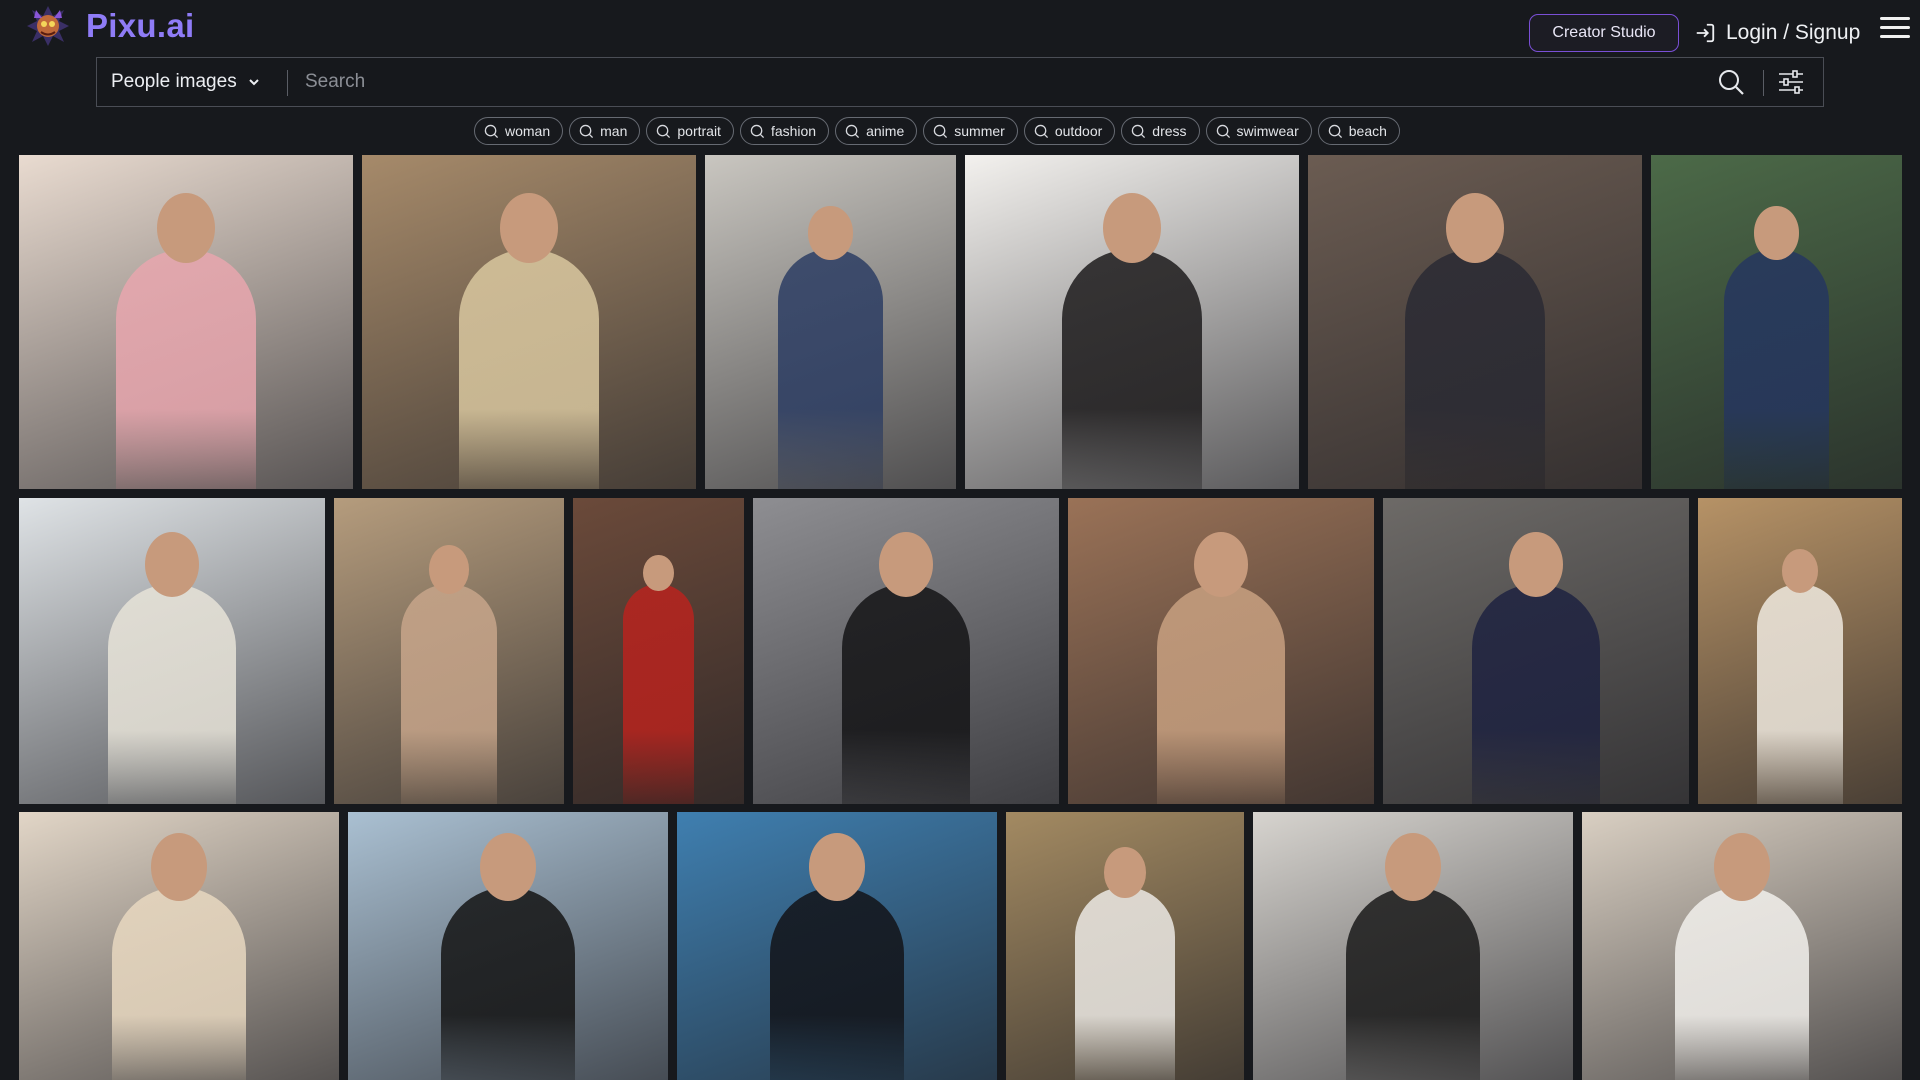 This screenshot has width=1920, height=1080. What do you see at coordinates (140, 26) in the screenshot?
I see `brand-name: Pixu.ai` at bounding box center [140, 26].